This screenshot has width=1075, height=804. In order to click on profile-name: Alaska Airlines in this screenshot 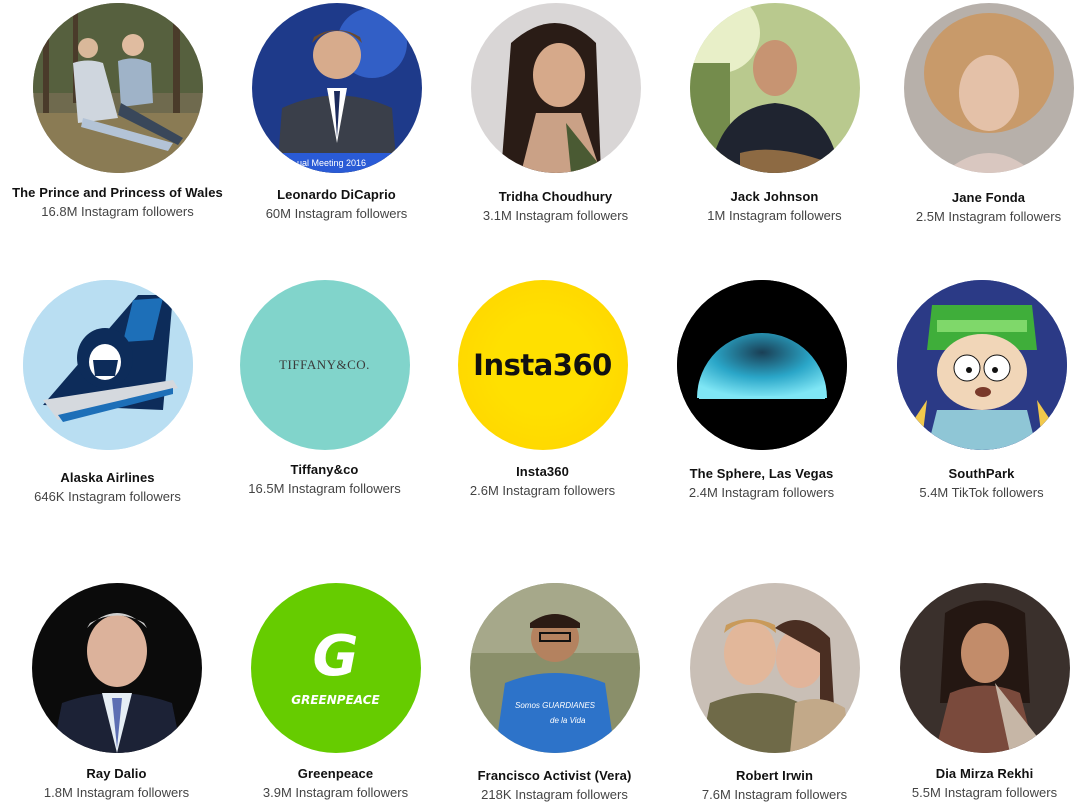, I will do `click(107, 477)`.